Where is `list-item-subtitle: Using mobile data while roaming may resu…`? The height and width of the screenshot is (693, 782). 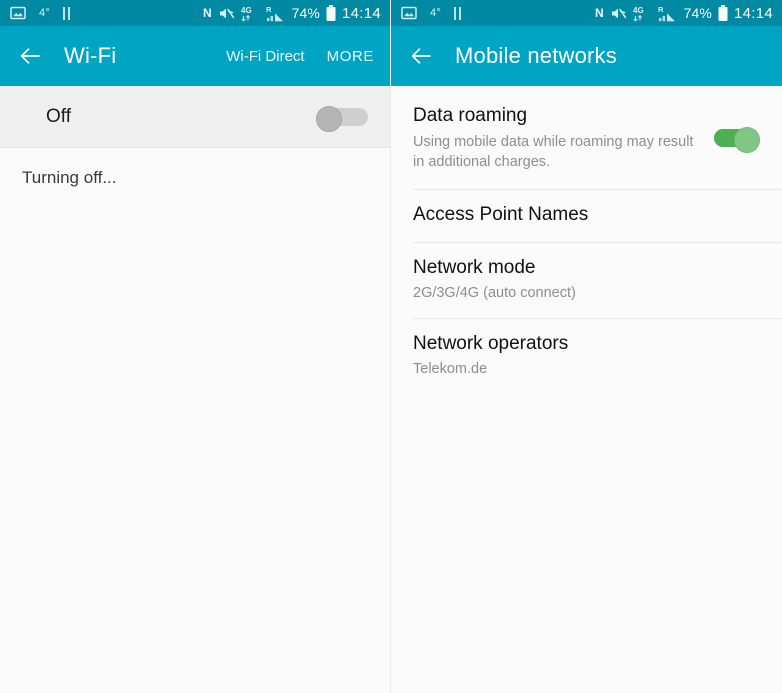 list-item-subtitle: Using mobile data while roaming may resu… is located at coordinates (553, 152).